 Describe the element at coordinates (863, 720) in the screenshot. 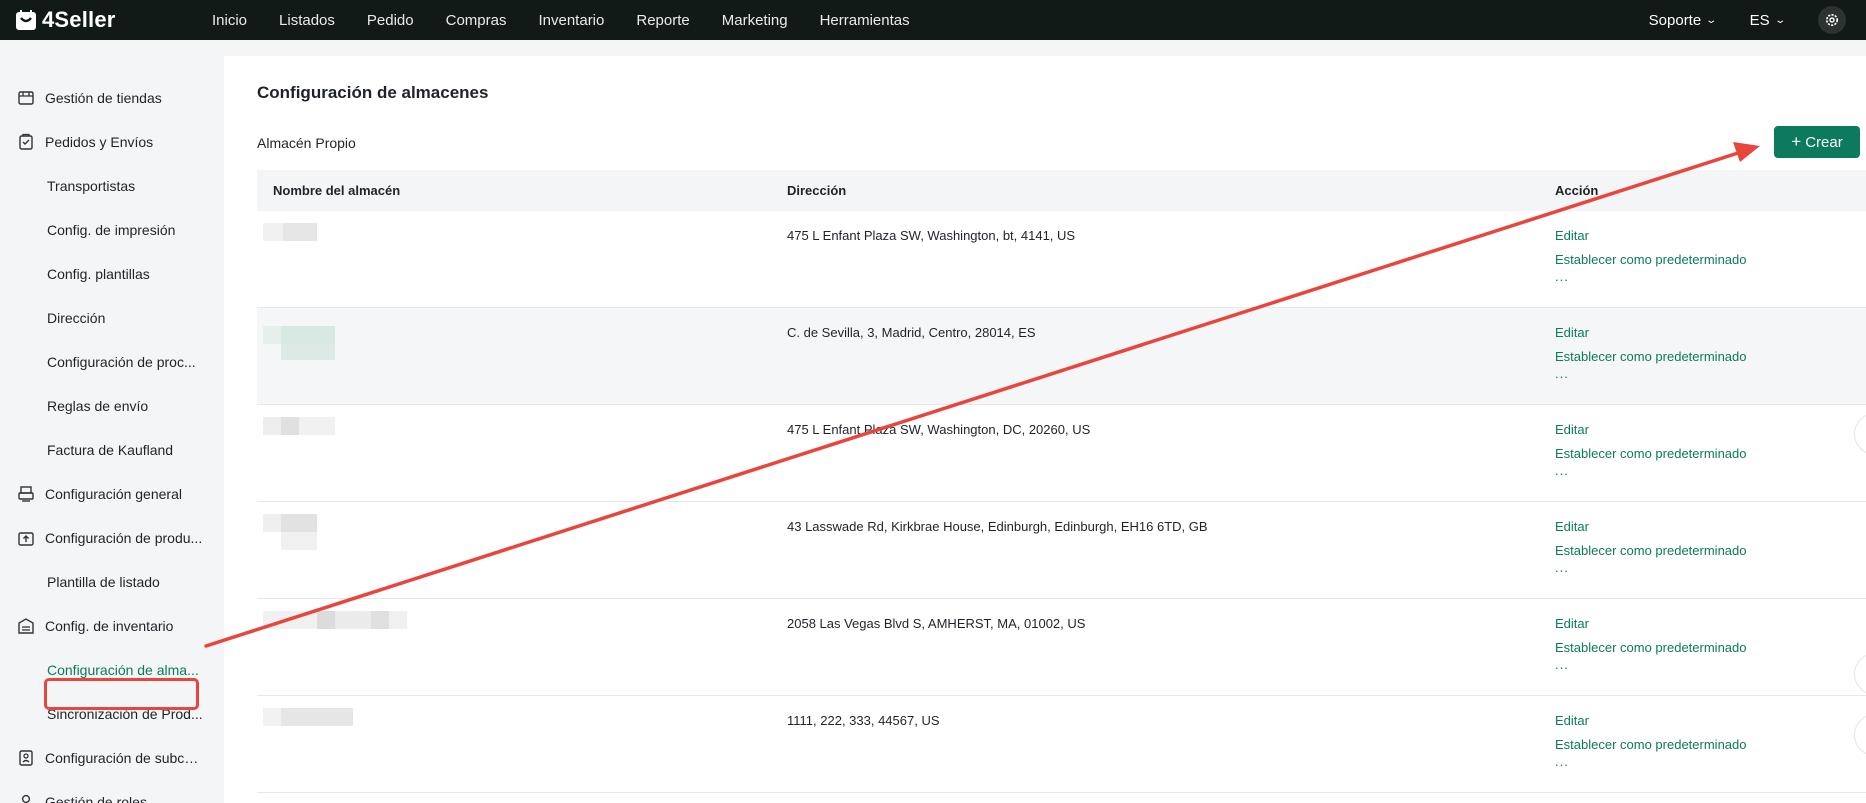

I see `address-cell: 1111, 222, 333, 44567, US` at that location.